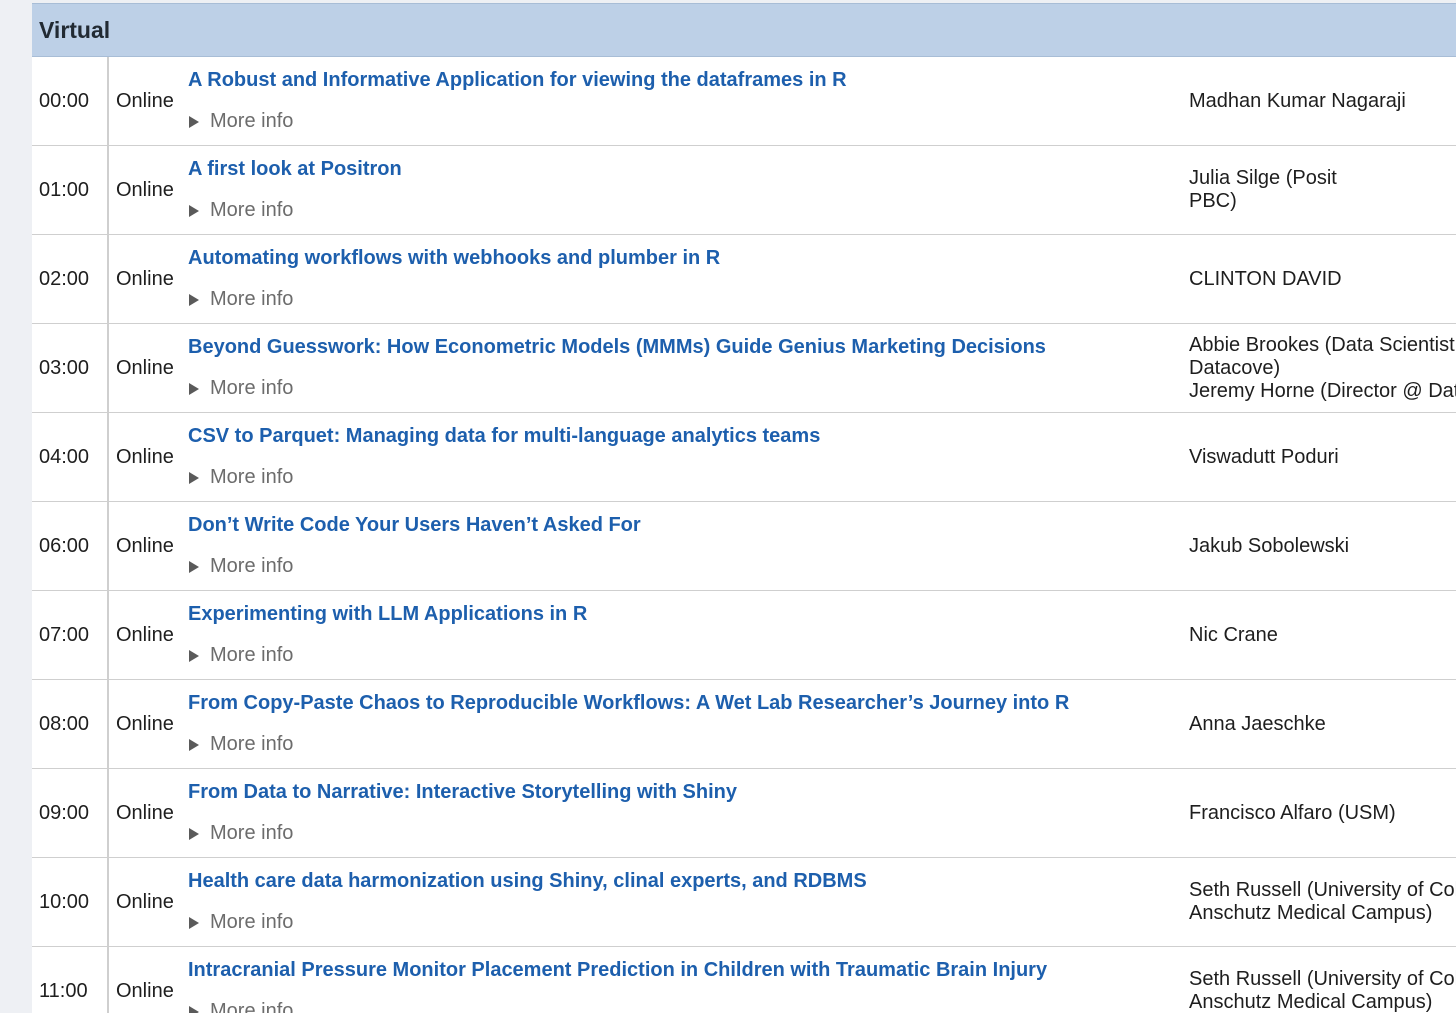  Describe the element at coordinates (688, 169) in the screenshot. I see `session-title-link: A first look at Positron` at that location.